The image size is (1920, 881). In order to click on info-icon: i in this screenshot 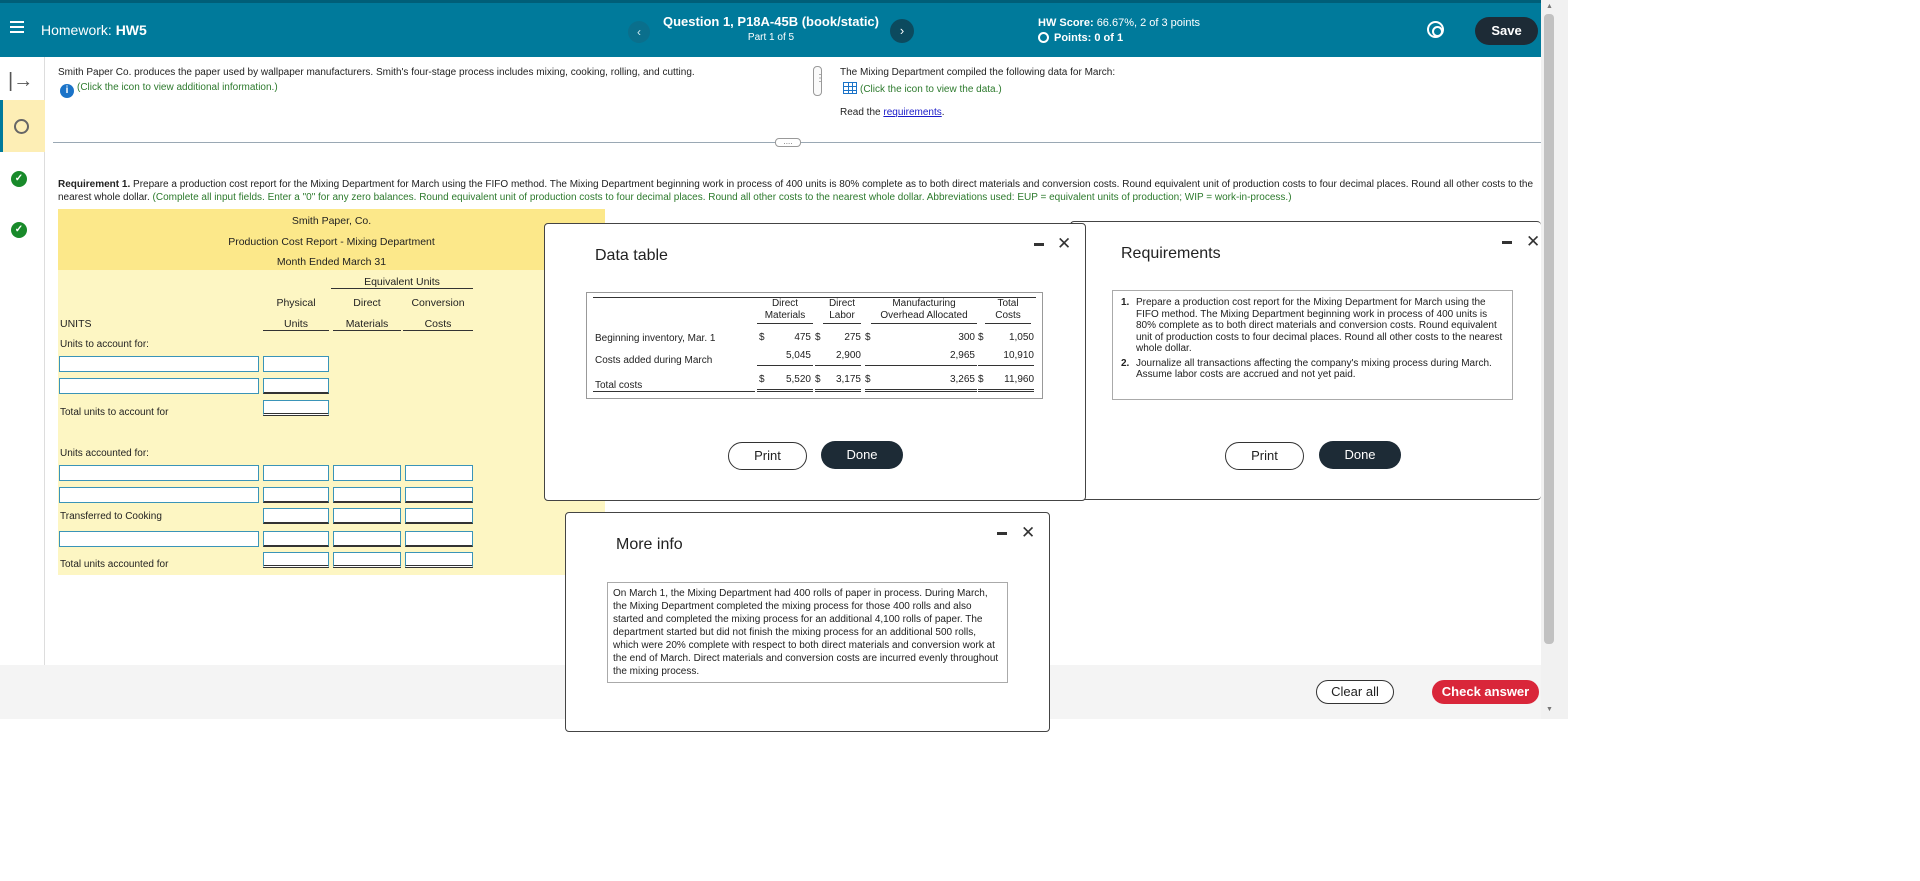, I will do `click(67, 91)`.